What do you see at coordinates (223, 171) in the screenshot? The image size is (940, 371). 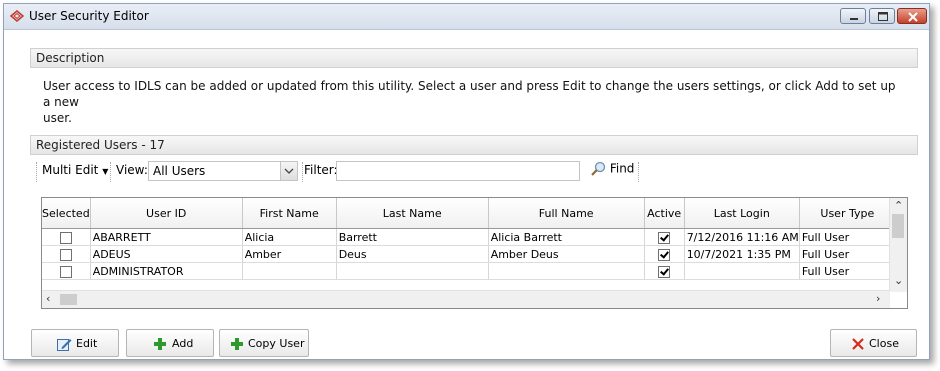 I see `view-select: All Users` at bounding box center [223, 171].